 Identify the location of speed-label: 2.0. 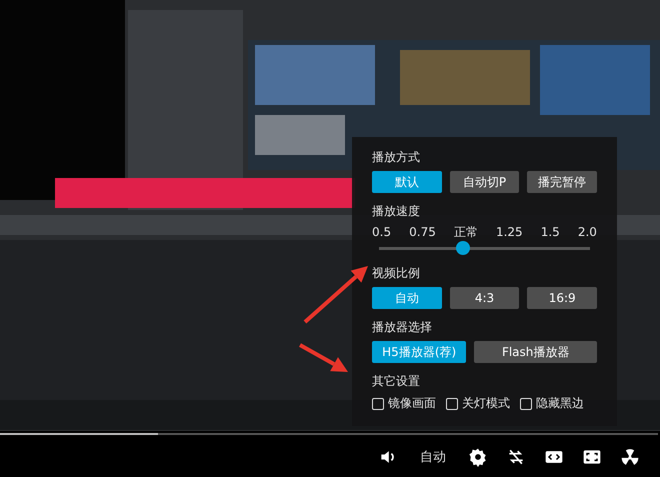
(587, 232).